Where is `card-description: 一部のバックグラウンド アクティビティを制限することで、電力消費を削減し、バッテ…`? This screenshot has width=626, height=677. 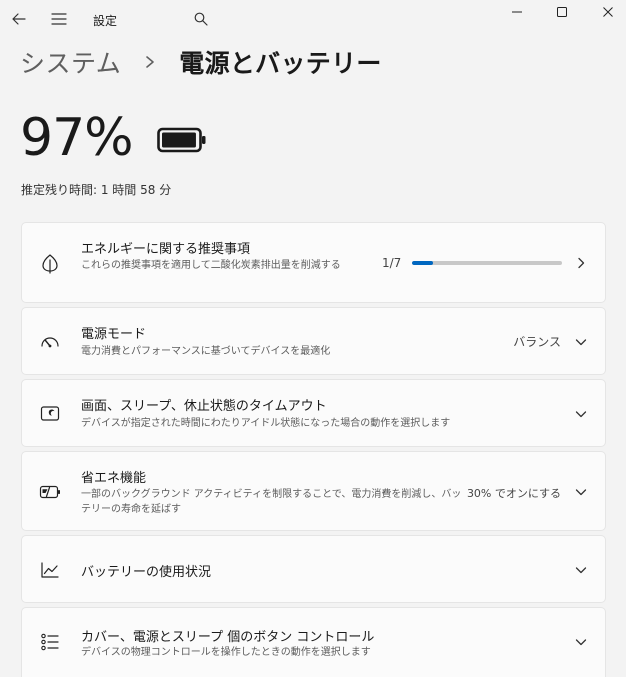
card-description: 一部のバックグラウンド アクティビティを制限することで、電力消費を削減し、バッテ… is located at coordinates (271, 502).